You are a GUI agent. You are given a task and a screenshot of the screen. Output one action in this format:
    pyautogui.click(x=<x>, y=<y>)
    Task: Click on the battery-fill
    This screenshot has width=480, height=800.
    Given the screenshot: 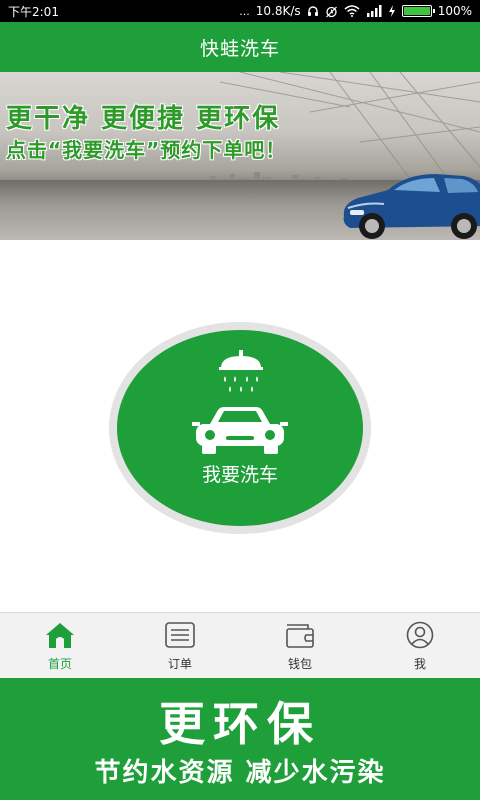 What is the action you would take?
    pyautogui.click(x=416, y=11)
    